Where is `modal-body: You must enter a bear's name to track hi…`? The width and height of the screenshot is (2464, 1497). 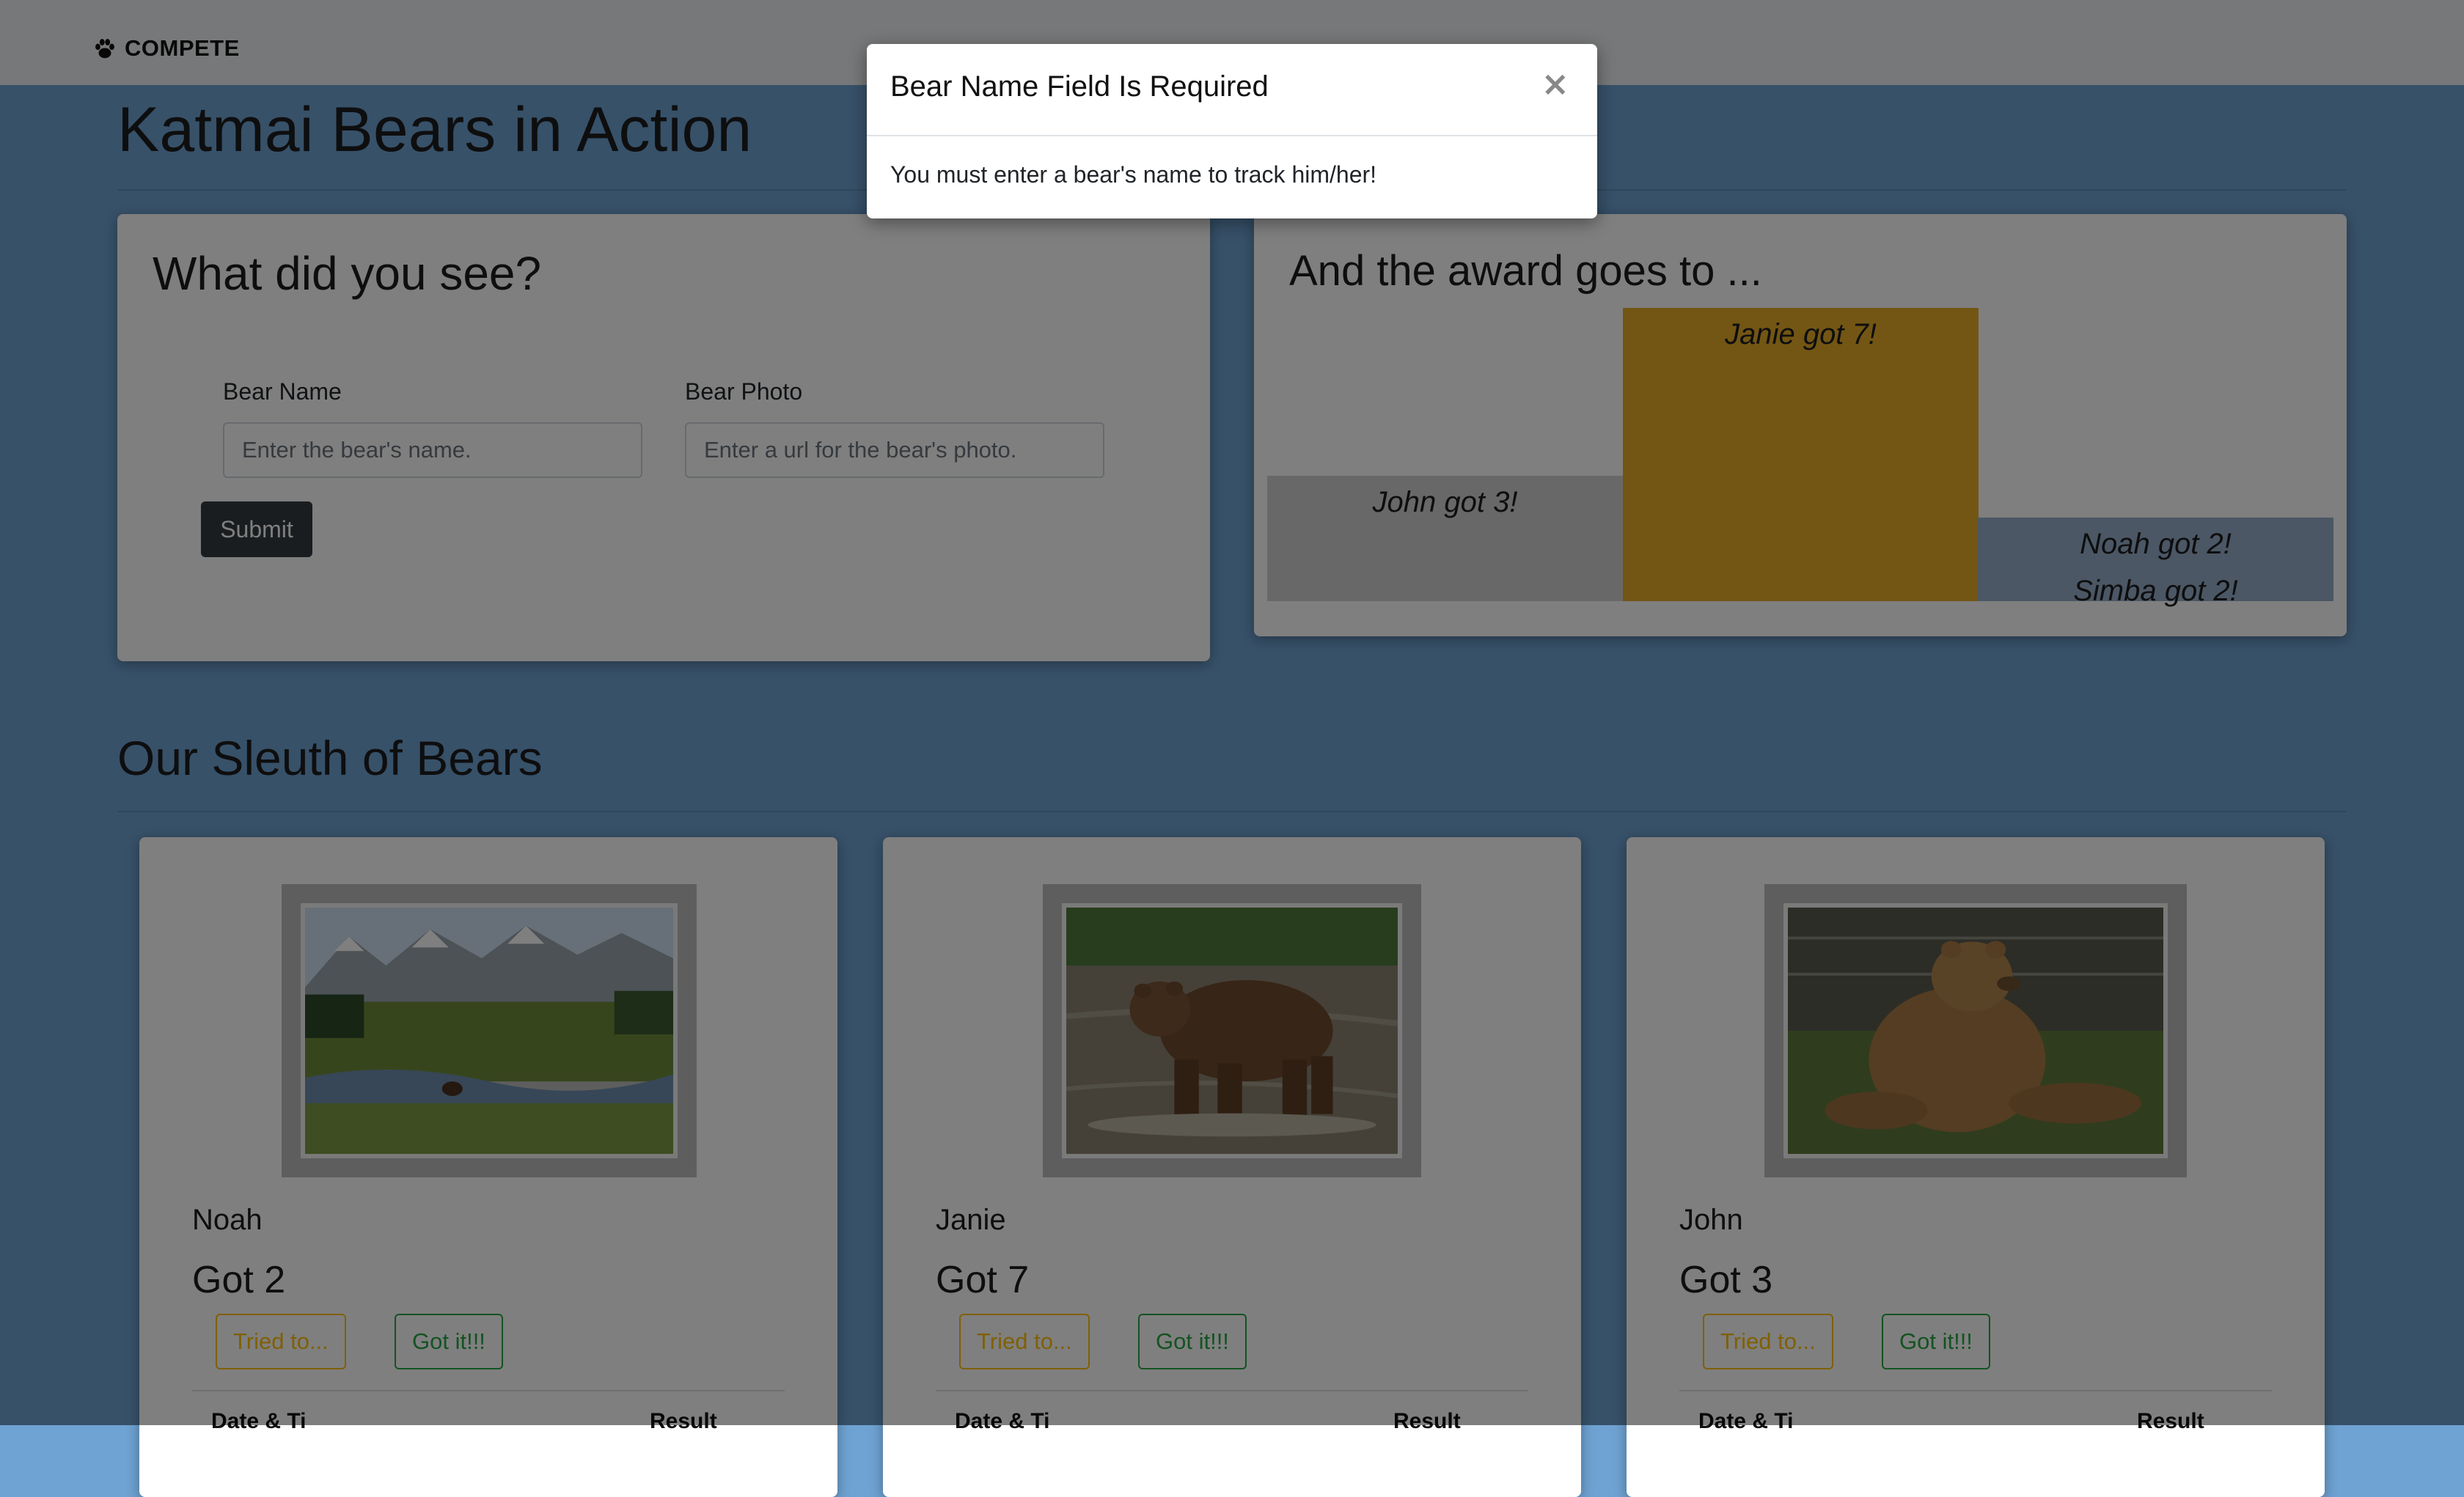 modal-body: You must enter a bear's name to track hi… is located at coordinates (1133, 174).